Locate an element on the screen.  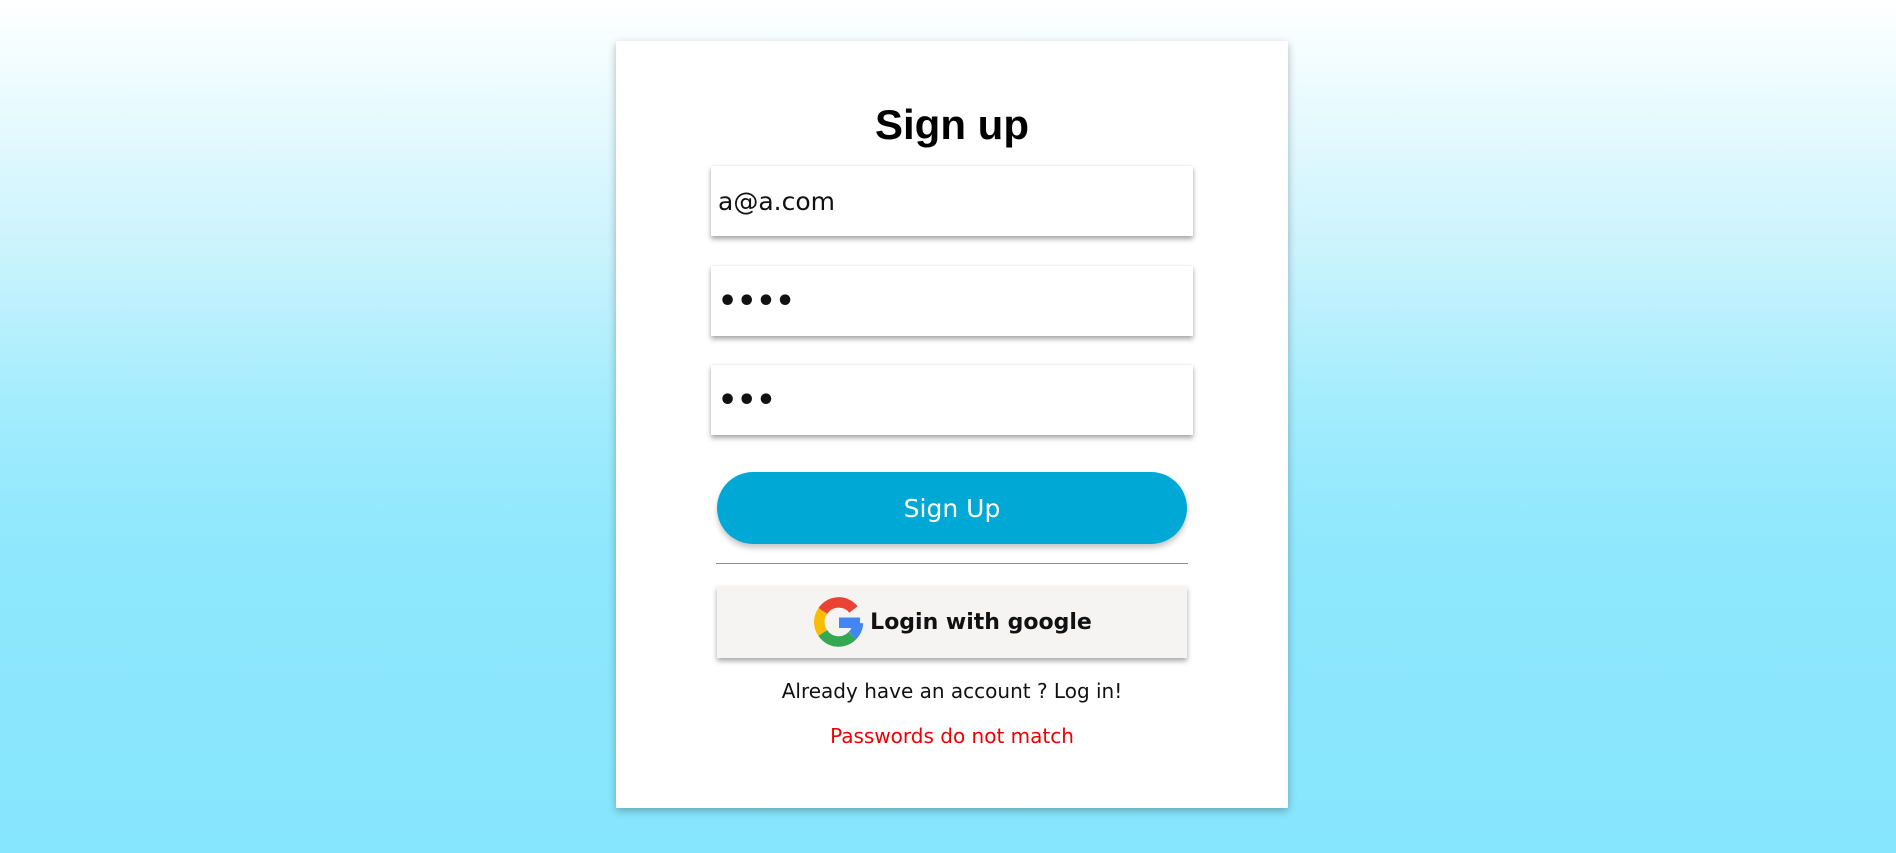
signup-button: Sign Up is located at coordinates (952, 508).